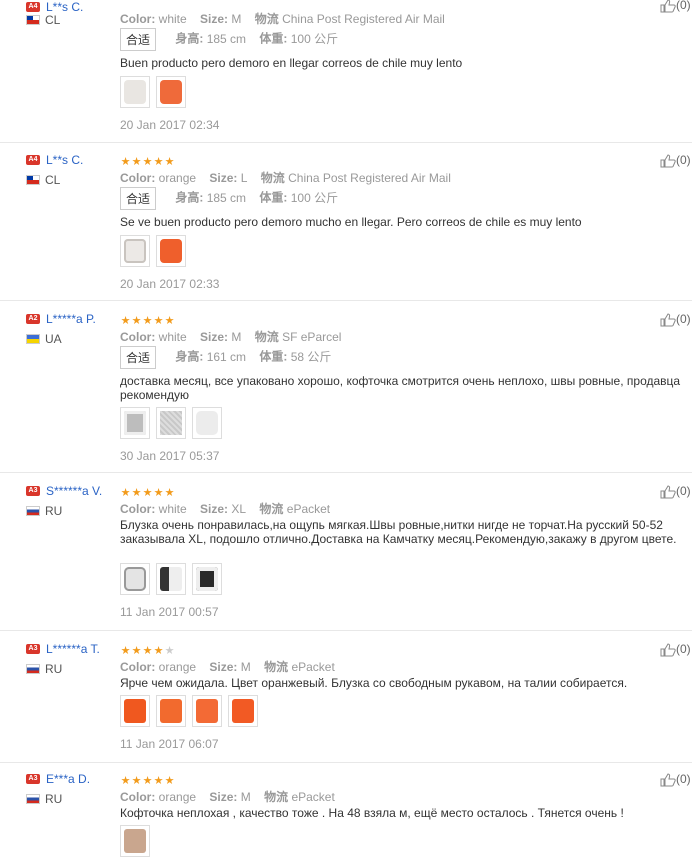  Describe the element at coordinates (177, 178) in the screenshot. I see `color-value: orange` at that location.